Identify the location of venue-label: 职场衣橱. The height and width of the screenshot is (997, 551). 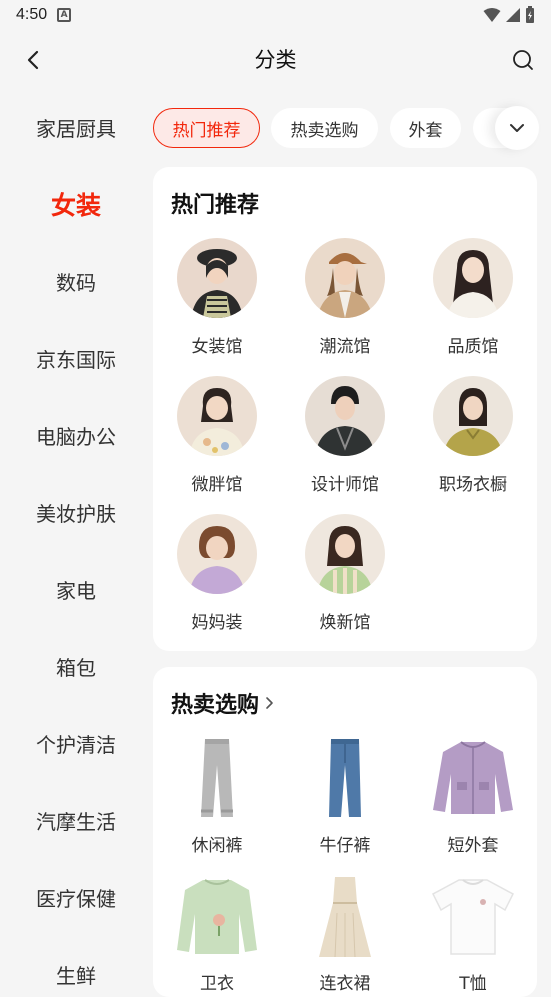
(473, 485).